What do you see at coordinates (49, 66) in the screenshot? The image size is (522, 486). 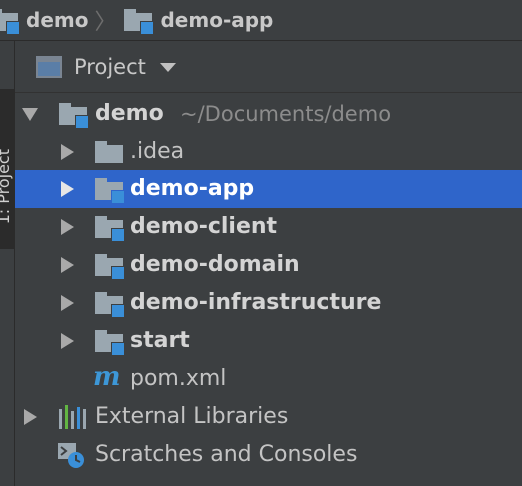 I see `project-view-icon` at bounding box center [49, 66].